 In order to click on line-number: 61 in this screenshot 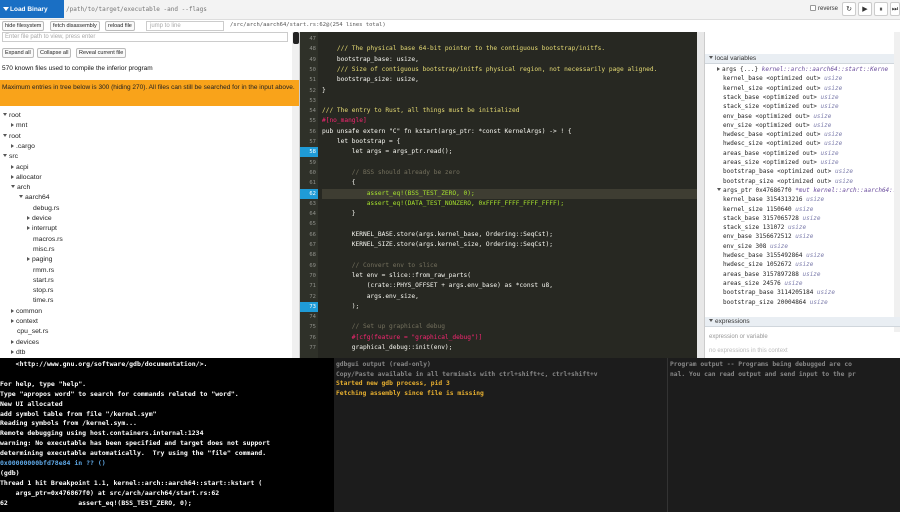, I will do `click(309, 183)`.